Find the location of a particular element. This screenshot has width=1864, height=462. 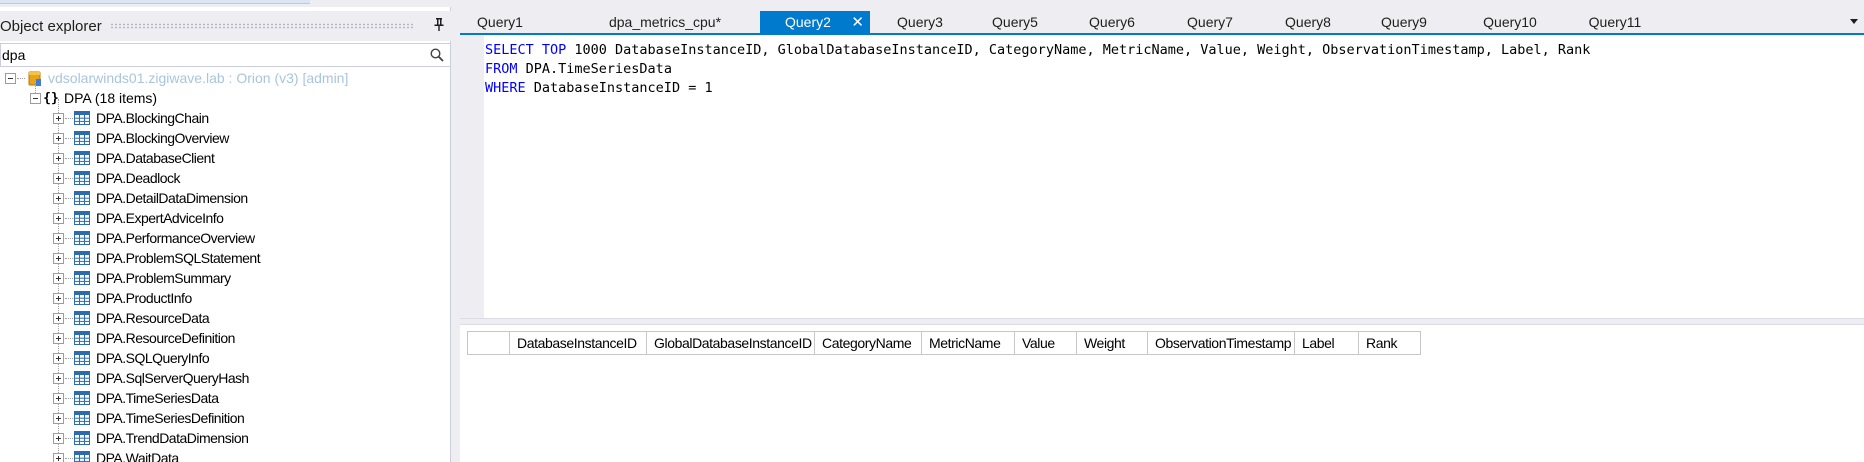

tree-node-table: DPA.WaitData is located at coordinates (116, 455).